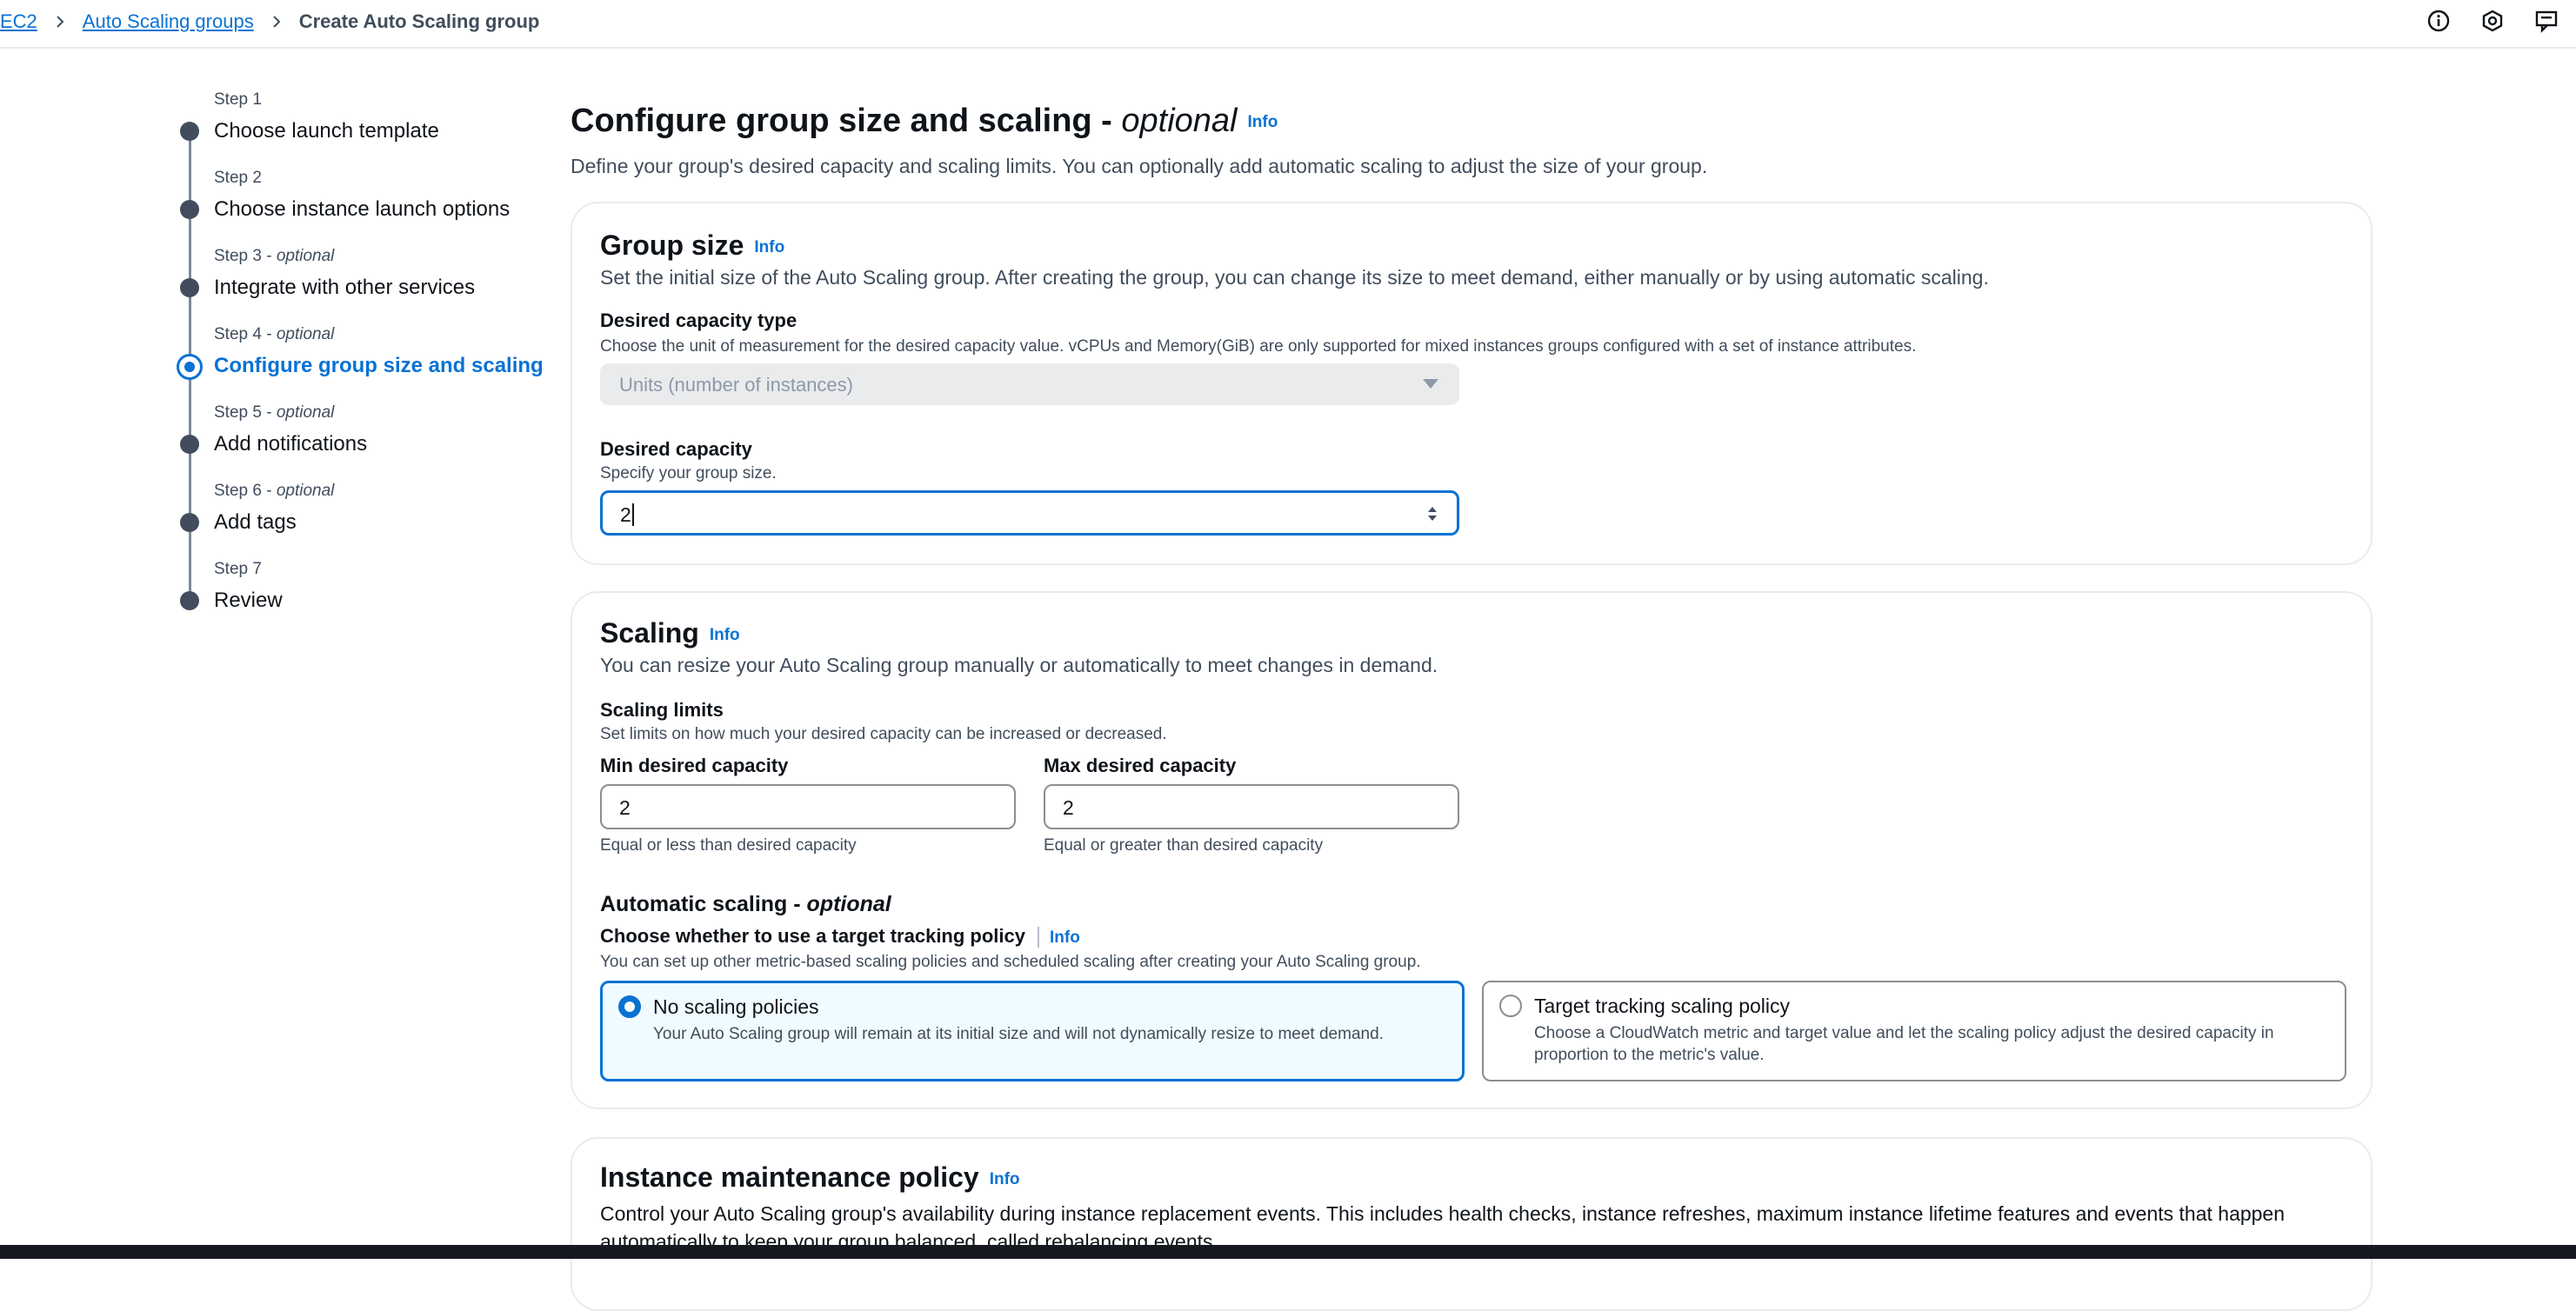 The image size is (2576, 1311). I want to click on top-bar-icons, so click(2492, 21).